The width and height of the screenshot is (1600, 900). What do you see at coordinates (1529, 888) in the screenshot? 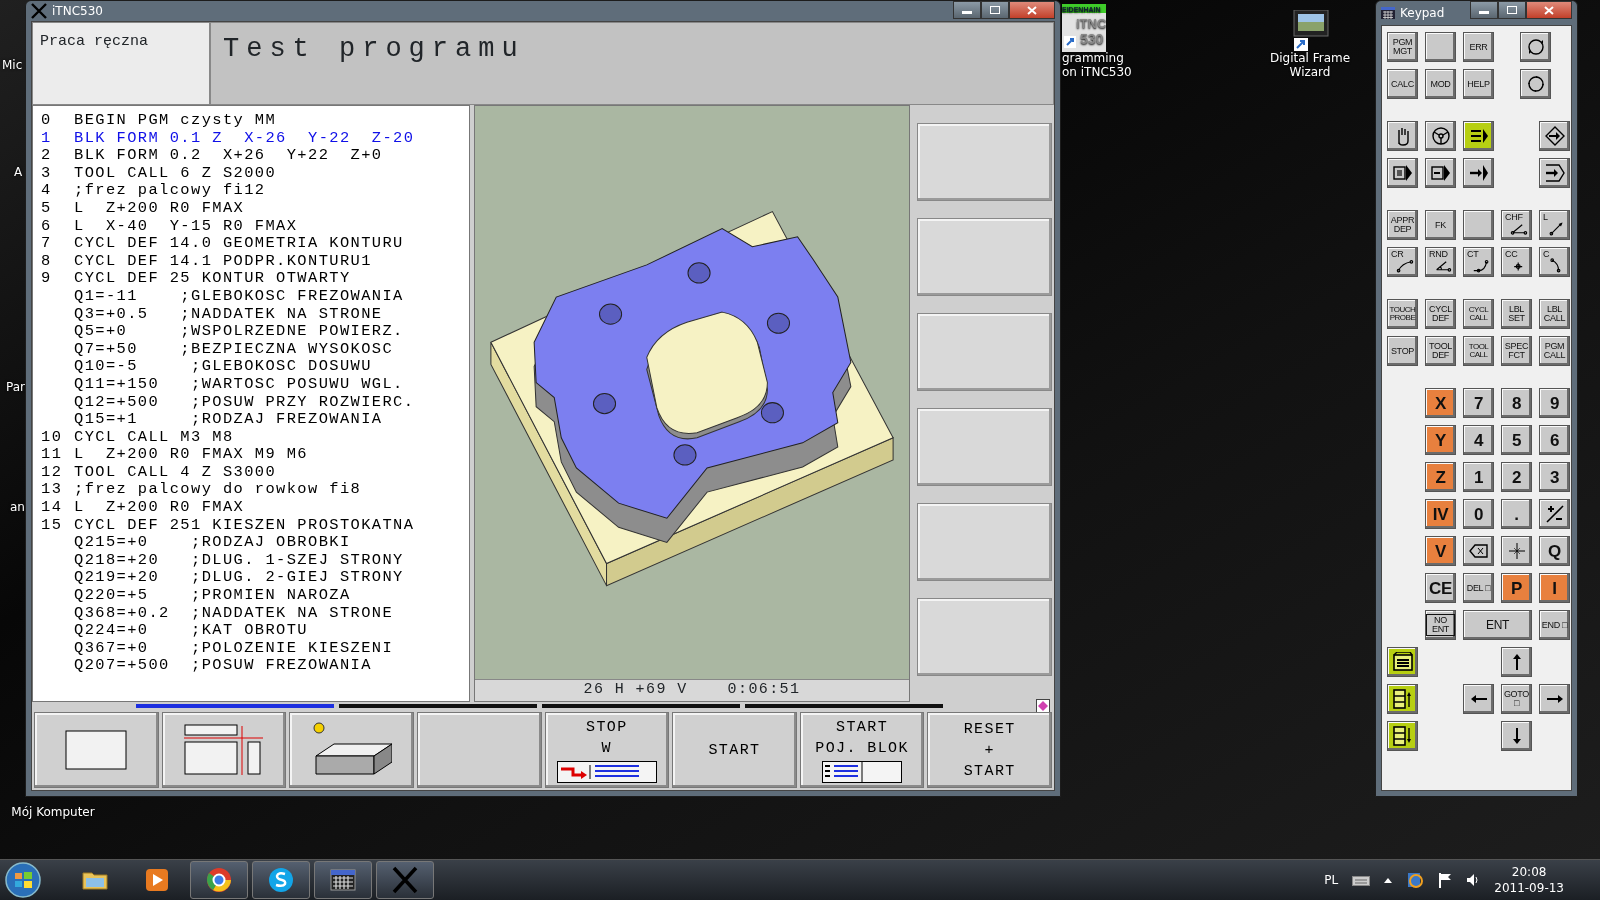
I see `clock-date: 2011-09-13` at bounding box center [1529, 888].